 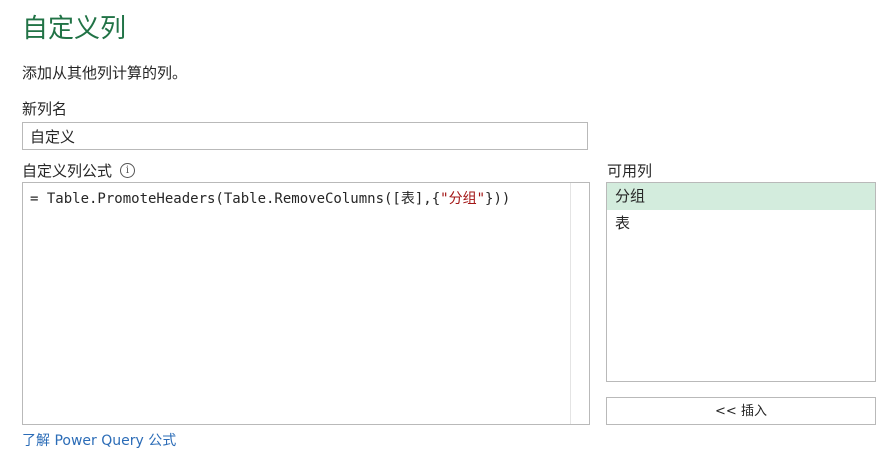 What do you see at coordinates (45, 109) in the screenshot?
I see `new-column-name-label: 新列名` at bounding box center [45, 109].